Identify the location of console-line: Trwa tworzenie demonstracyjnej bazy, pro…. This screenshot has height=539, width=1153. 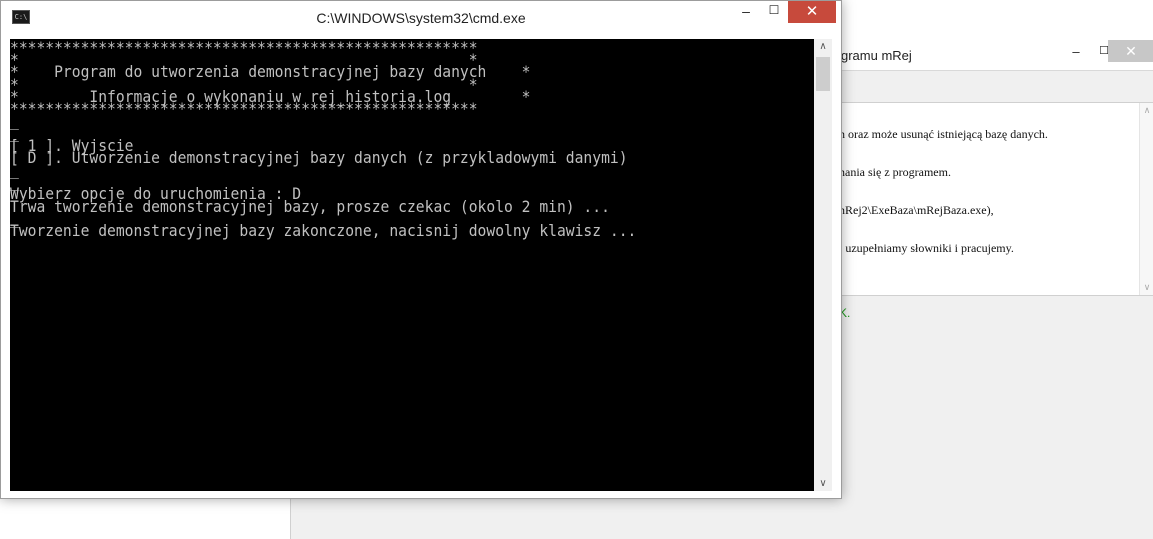
(310, 206).